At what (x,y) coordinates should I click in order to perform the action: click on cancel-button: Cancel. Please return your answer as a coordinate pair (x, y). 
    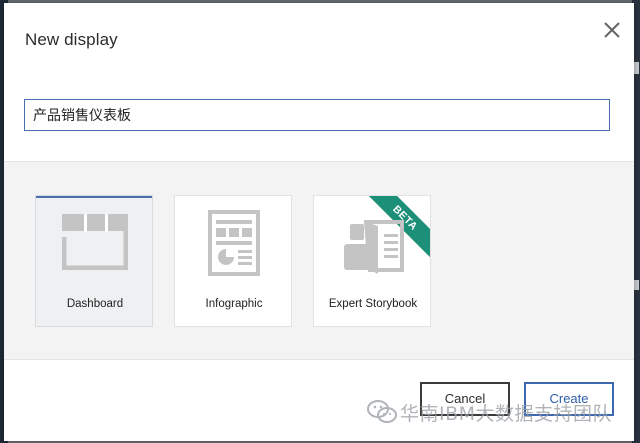
    Looking at the image, I should click on (465, 399).